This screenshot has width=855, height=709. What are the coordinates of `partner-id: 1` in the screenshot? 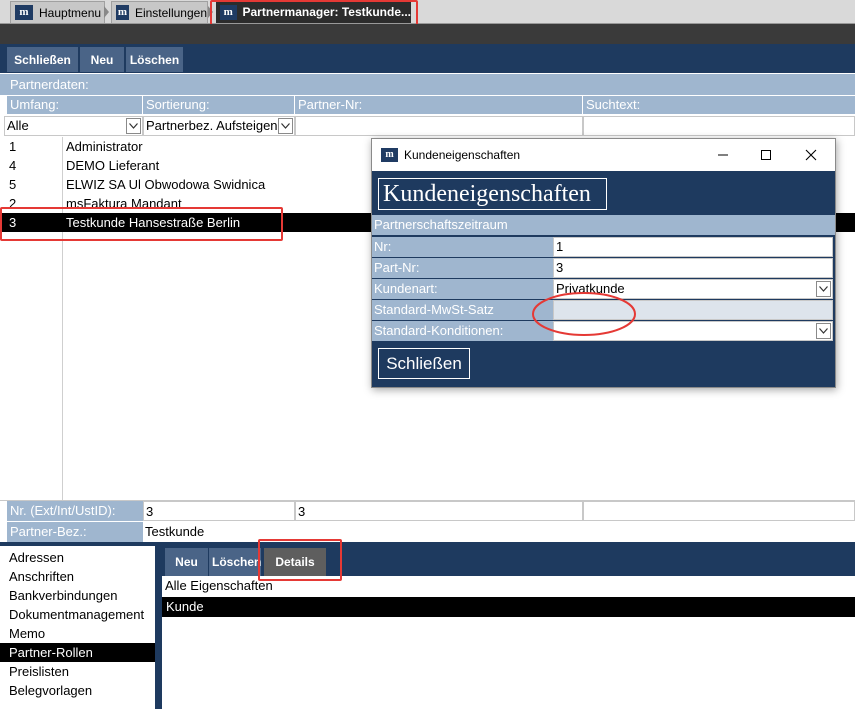 It's located at (13, 146).